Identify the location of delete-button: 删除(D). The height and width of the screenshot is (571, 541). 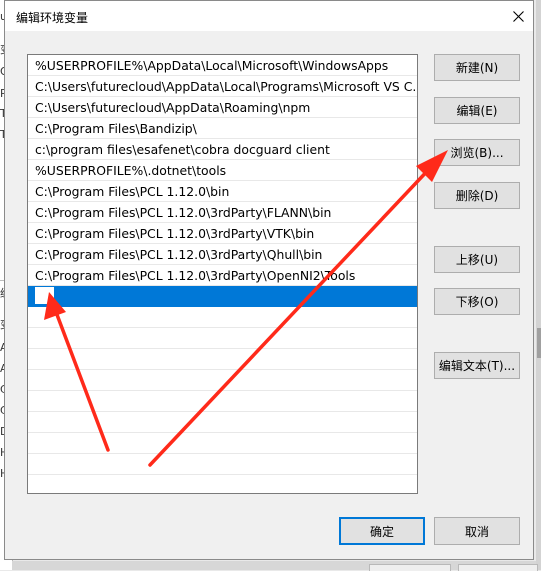
(477, 195).